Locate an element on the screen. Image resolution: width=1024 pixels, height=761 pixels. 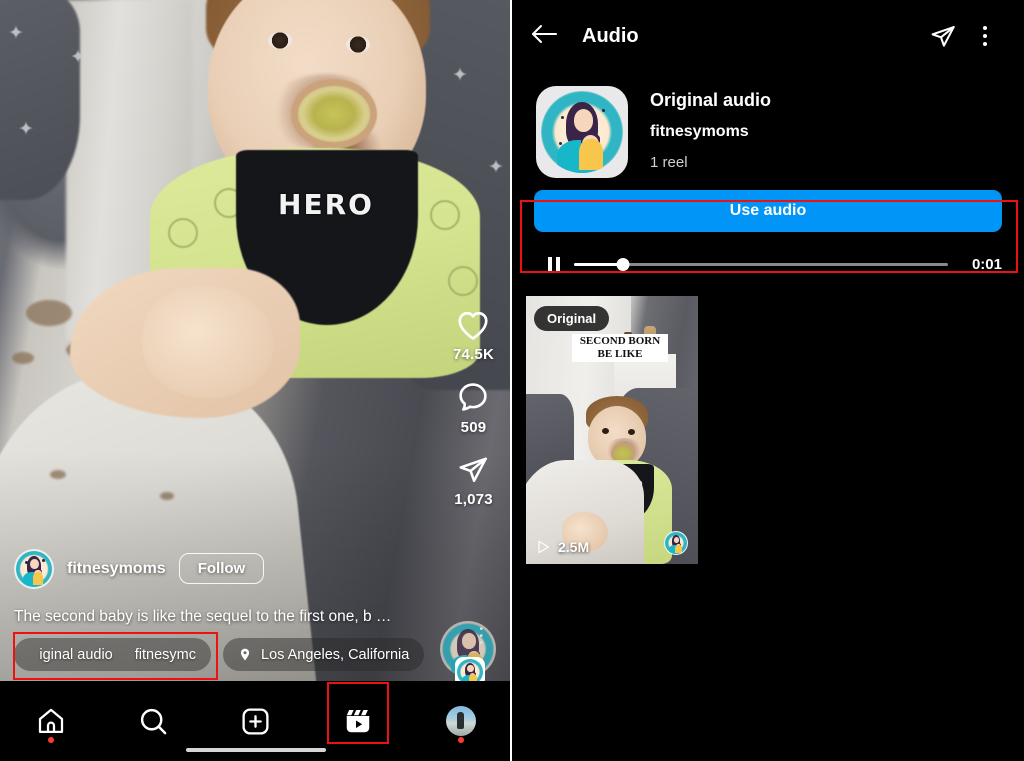
like-count: 74.5K is located at coordinates (473, 354).